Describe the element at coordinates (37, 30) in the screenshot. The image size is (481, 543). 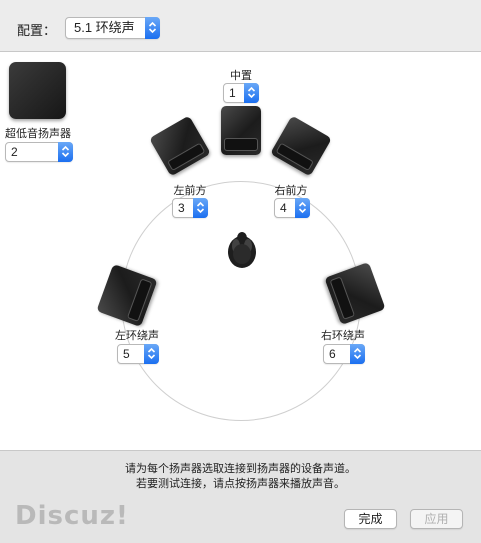
I see `config-label: 配置：` at that location.